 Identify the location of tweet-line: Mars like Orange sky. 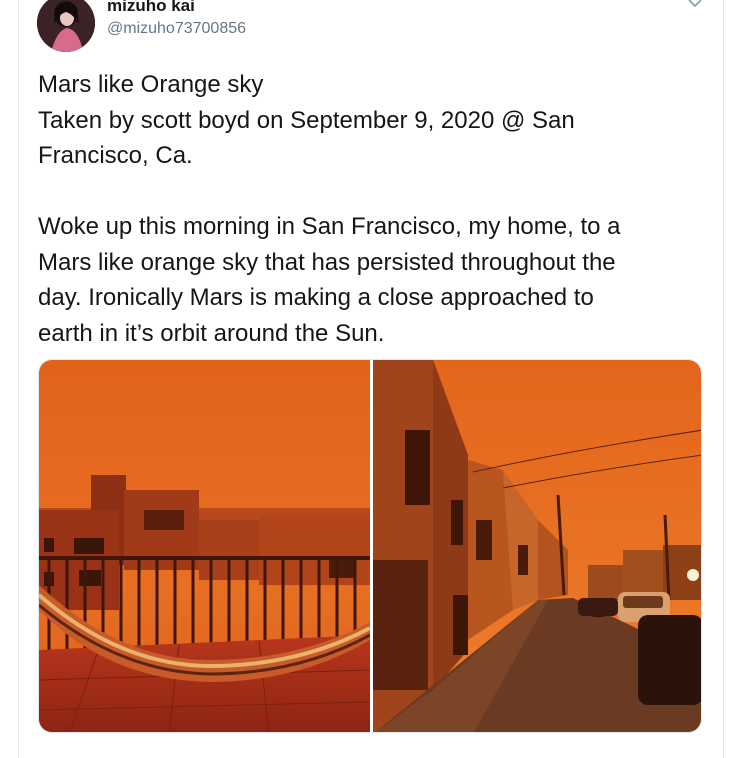
(151, 84).